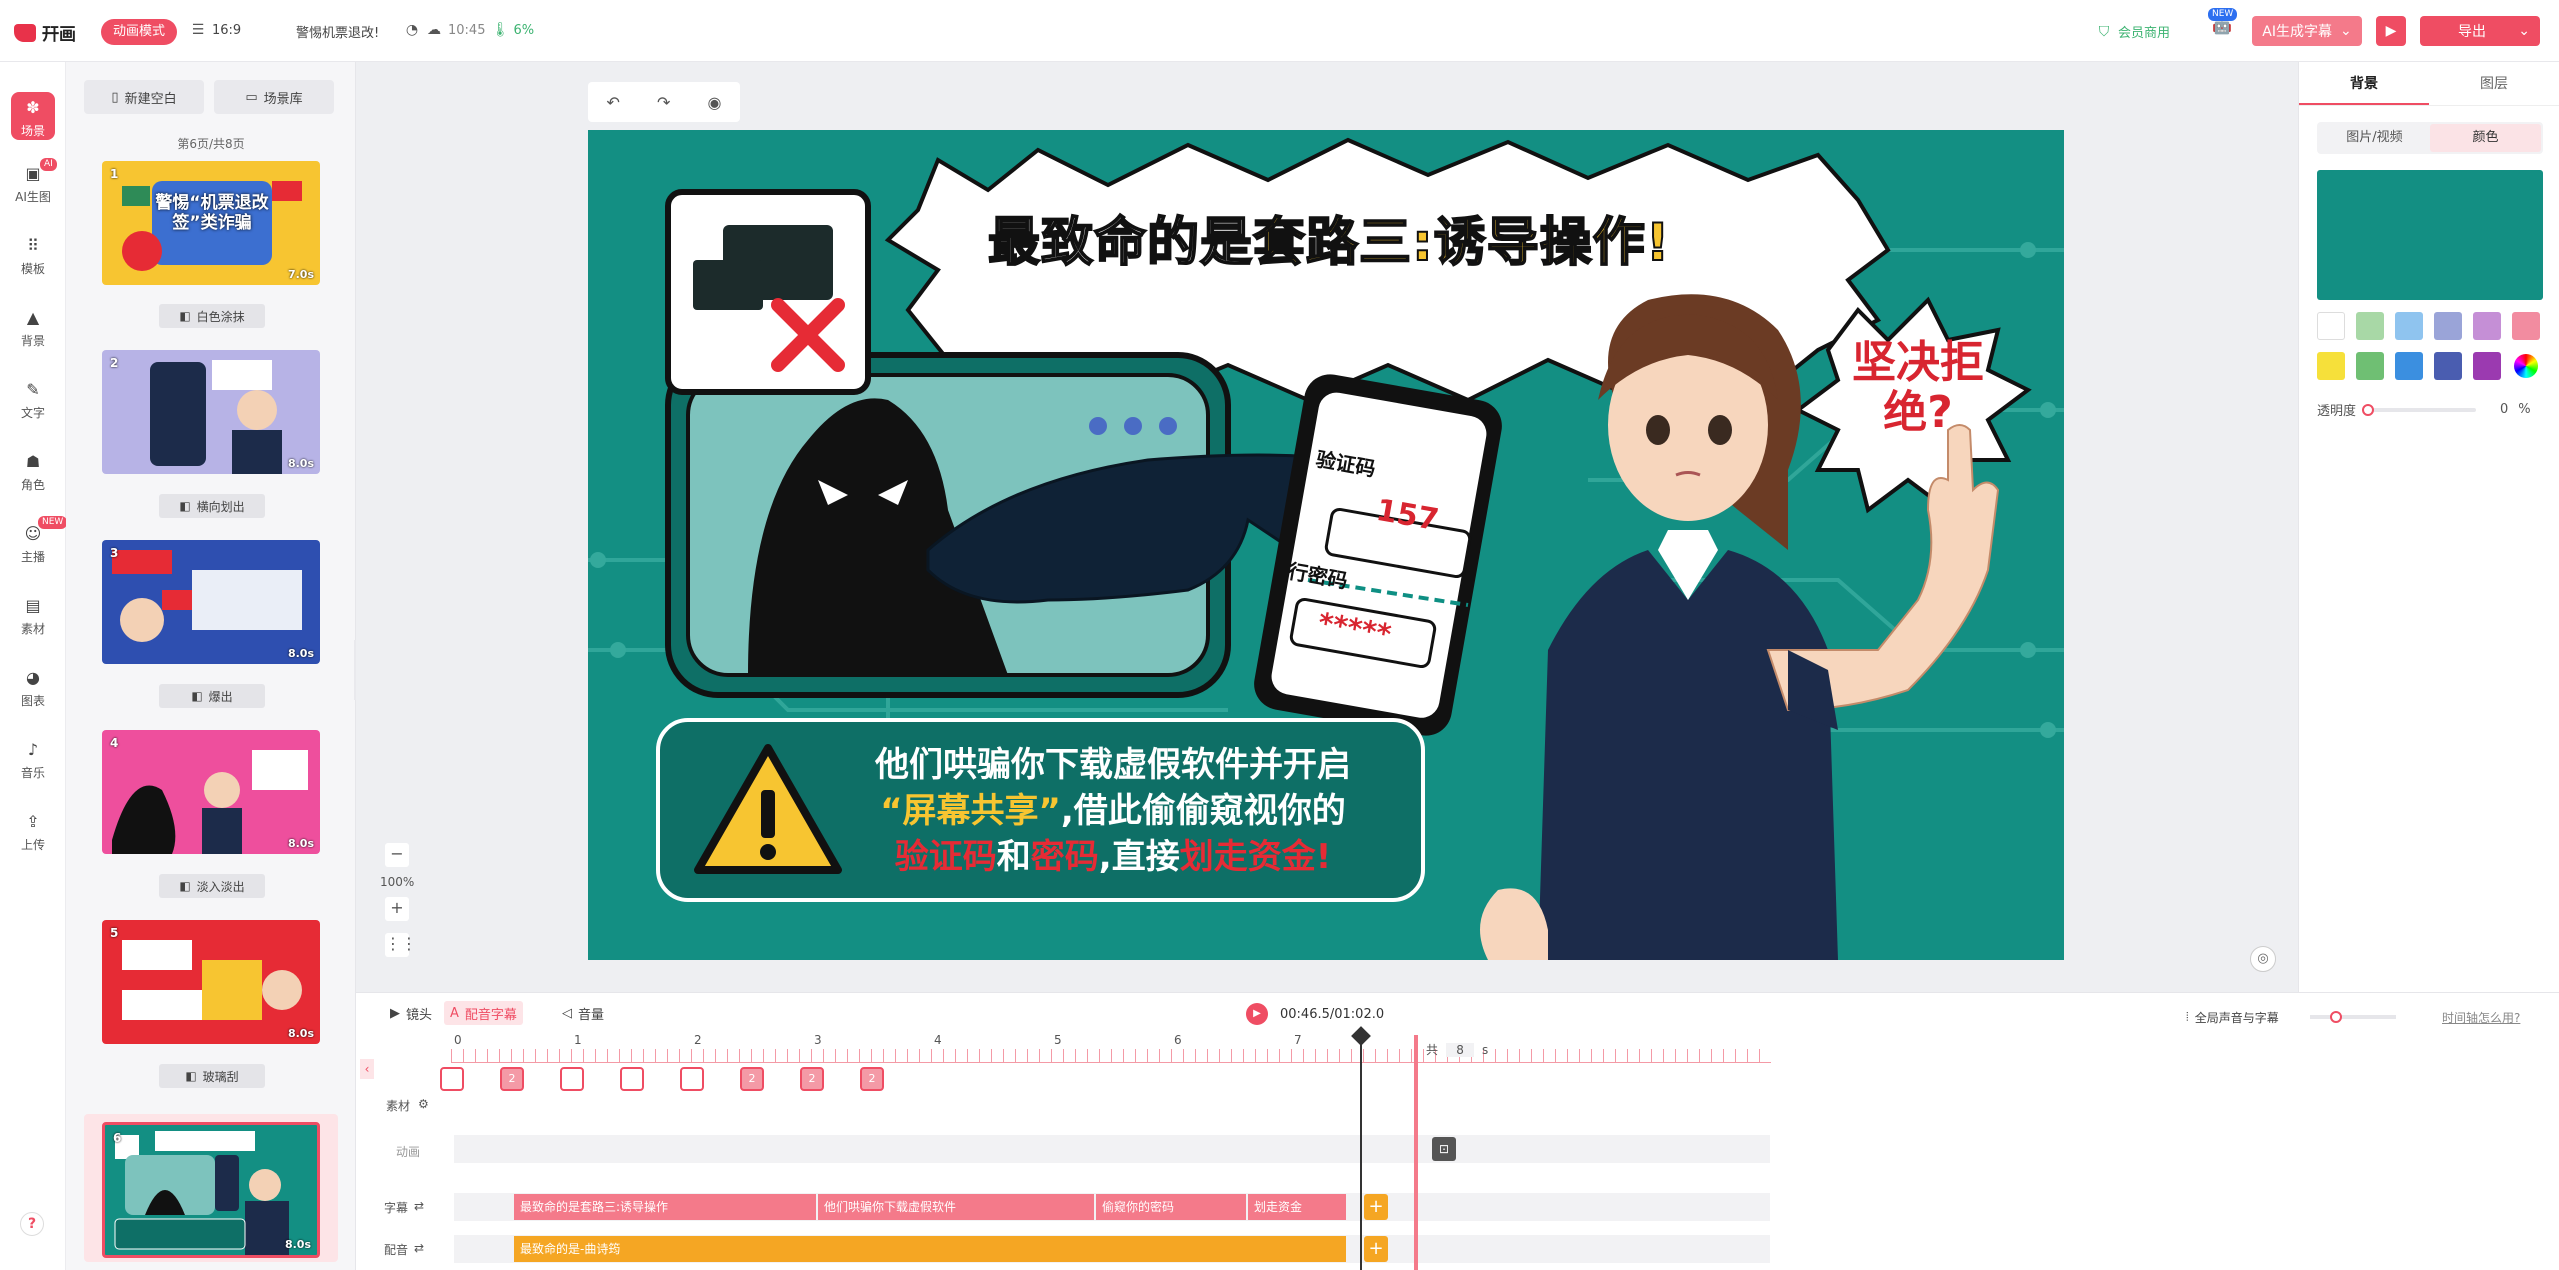 Image resolution: width=2559 pixels, height=1270 pixels. Describe the element at coordinates (1112, 1149) in the screenshot. I see `animation-track` at that location.